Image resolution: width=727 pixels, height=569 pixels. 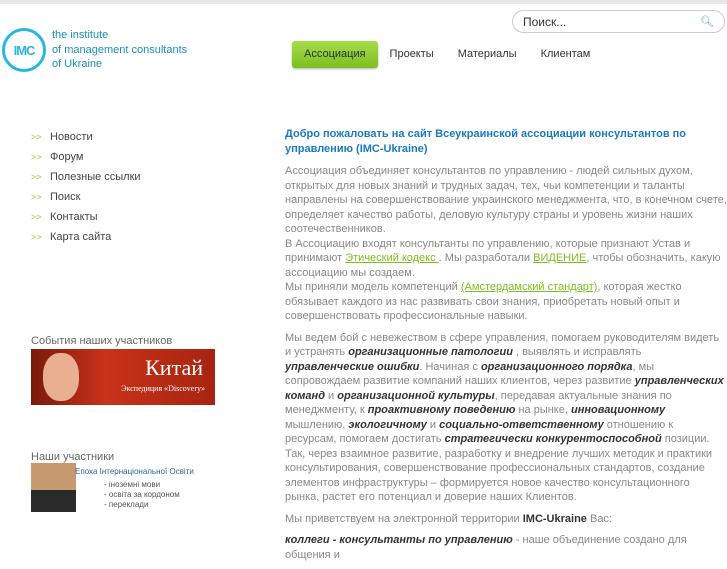 I want to click on magnifier-icon: 🔍︎, so click(x=707, y=21).